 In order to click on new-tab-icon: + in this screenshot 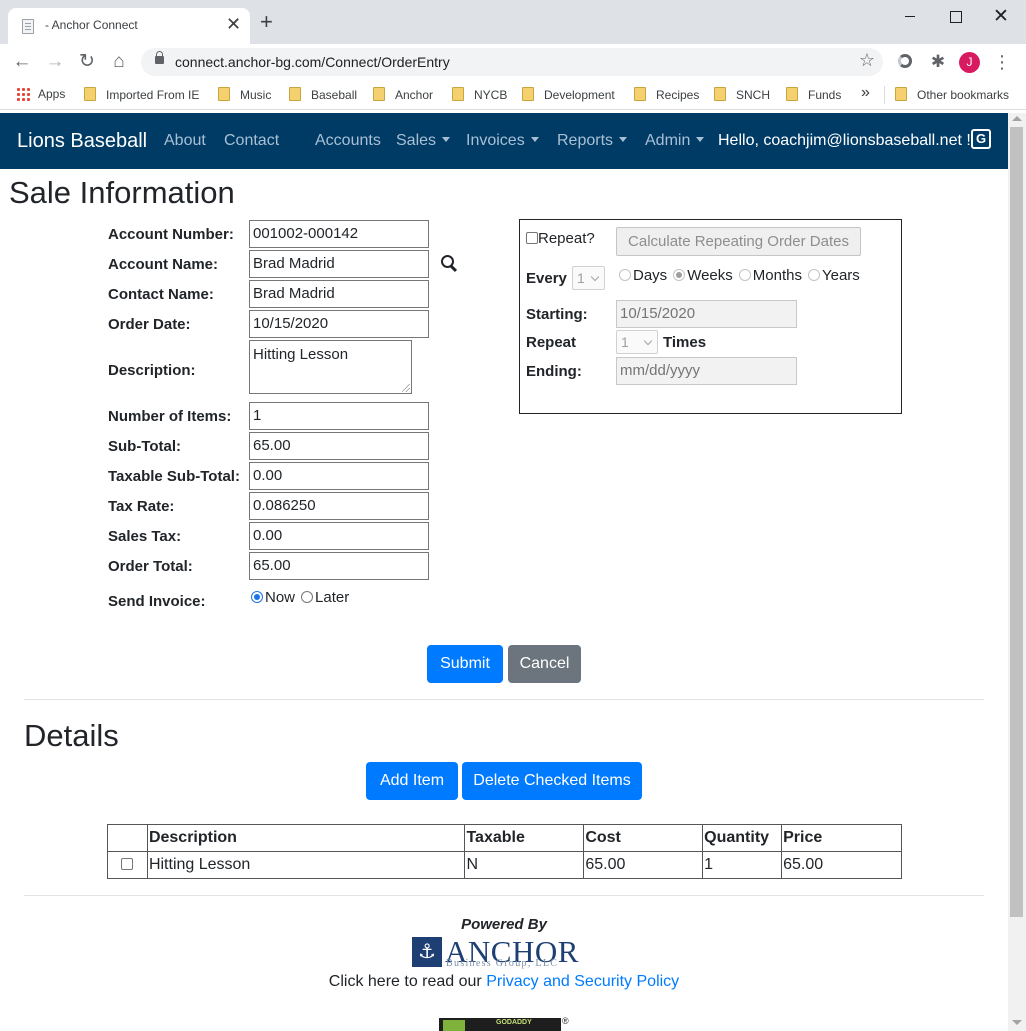, I will do `click(266, 22)`.